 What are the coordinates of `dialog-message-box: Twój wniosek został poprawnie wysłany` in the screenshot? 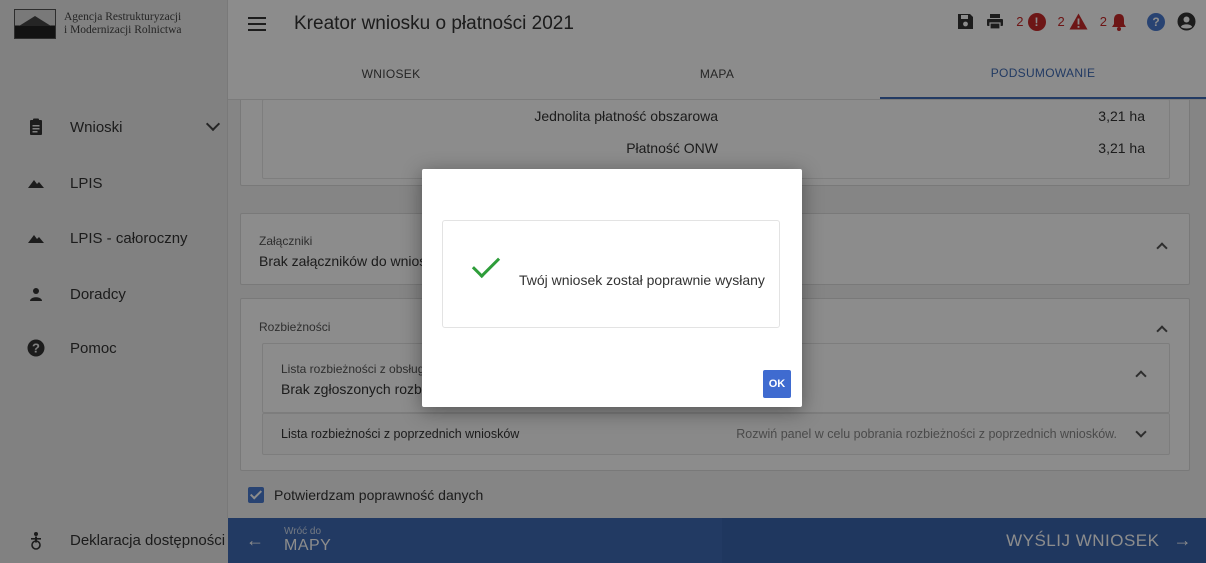 It's located at (611, 274).